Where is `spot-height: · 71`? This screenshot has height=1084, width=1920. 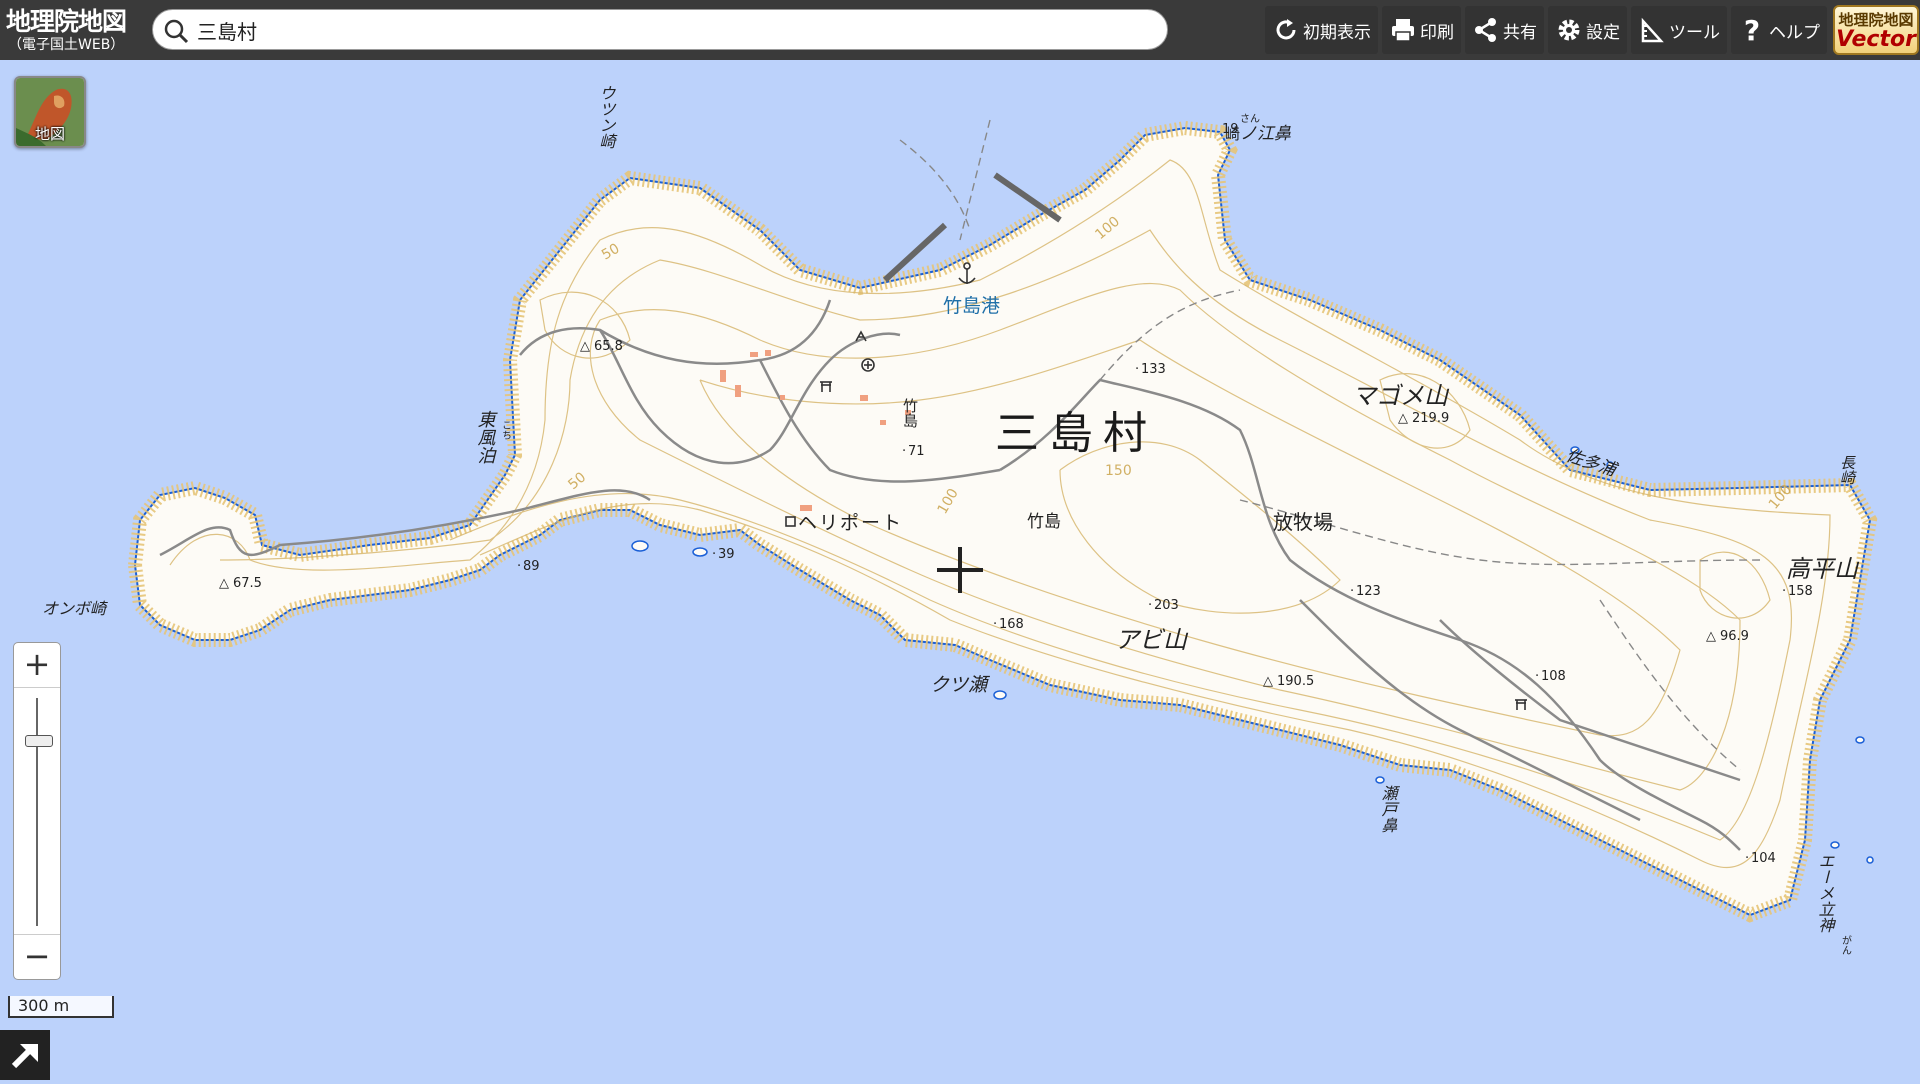 spot-height: · 71 is located at coordinates (913, 451).